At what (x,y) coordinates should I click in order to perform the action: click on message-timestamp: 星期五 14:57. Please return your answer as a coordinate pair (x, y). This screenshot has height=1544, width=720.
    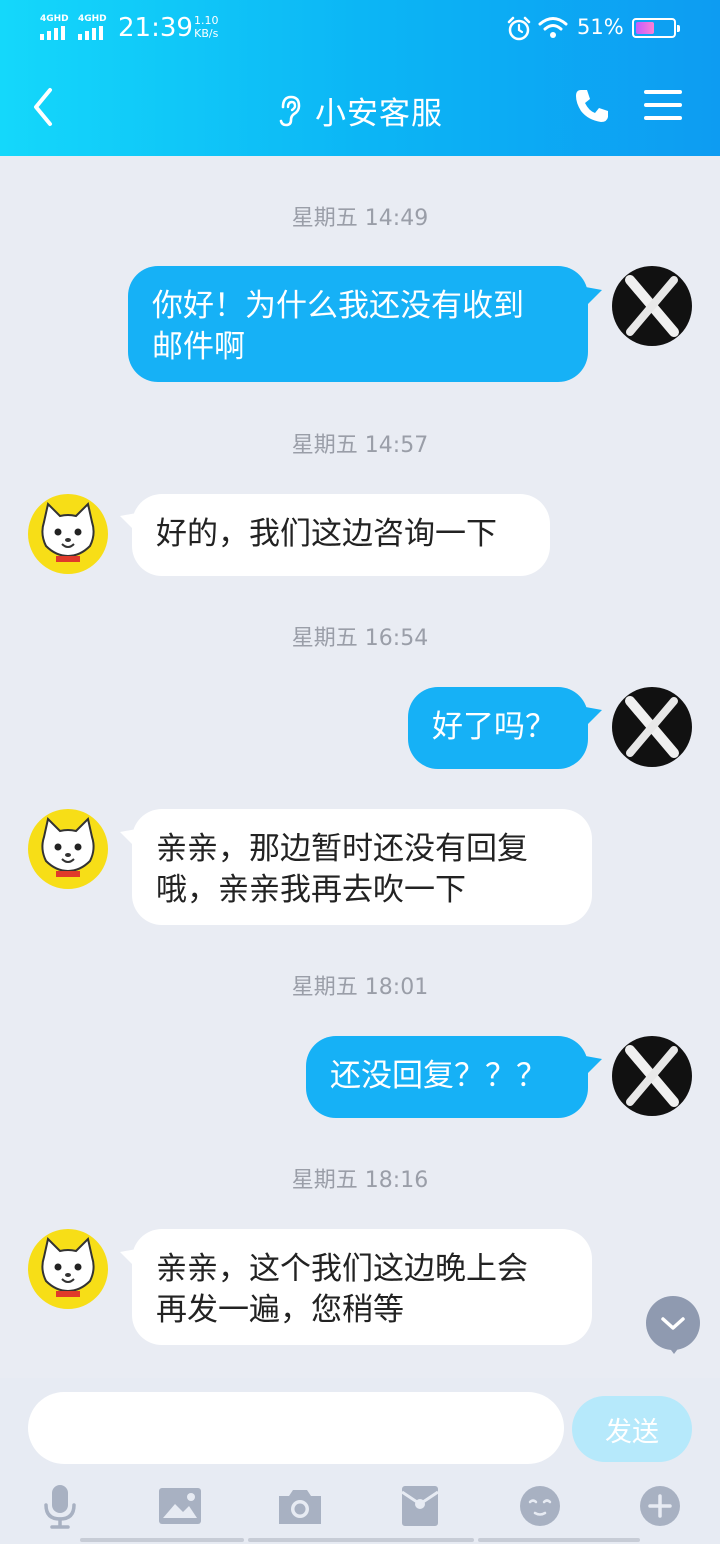
    Looking at the image, I should click on (360, 445).